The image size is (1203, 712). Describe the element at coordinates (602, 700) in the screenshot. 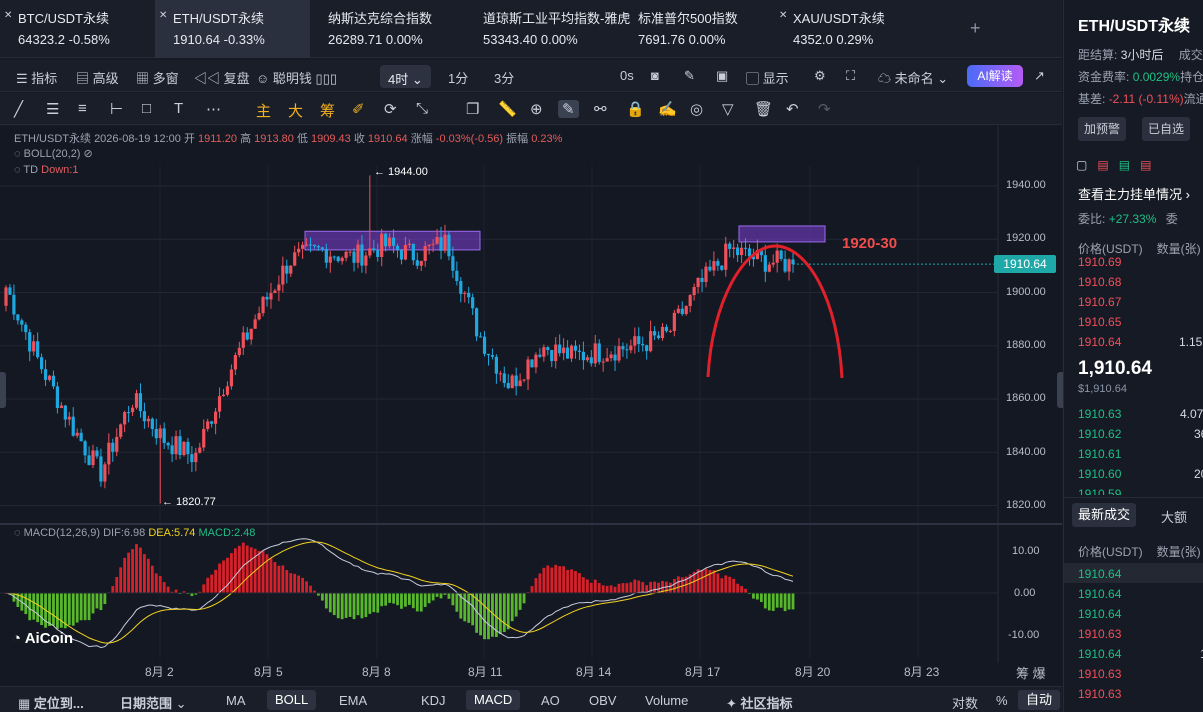

I see `indicator-obv: OBV` at that location.